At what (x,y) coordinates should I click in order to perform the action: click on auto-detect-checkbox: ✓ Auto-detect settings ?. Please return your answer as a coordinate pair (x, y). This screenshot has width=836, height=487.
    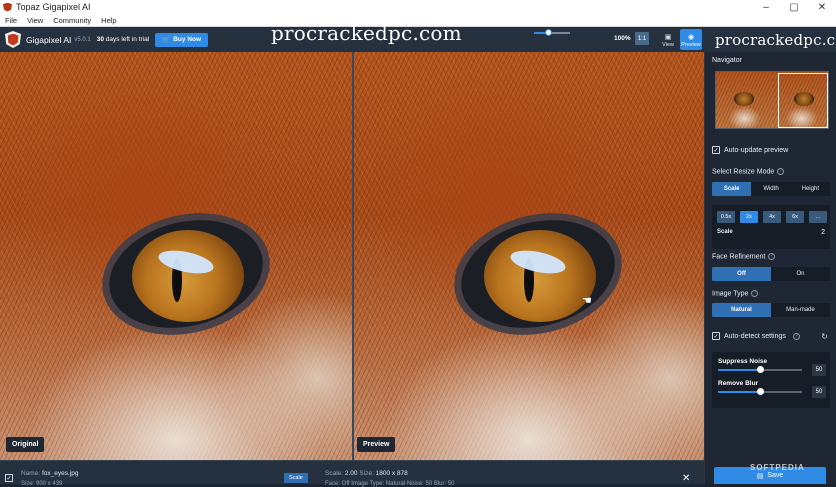
    Looking at the image, I should click on (756, 336).